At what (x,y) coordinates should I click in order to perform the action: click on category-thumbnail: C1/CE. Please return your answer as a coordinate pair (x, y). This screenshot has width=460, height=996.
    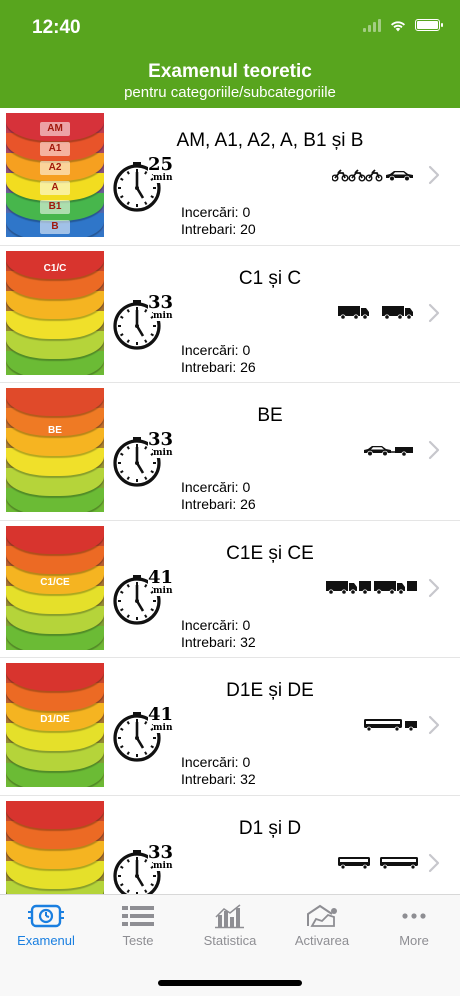
    Looking at the image, I should click on (55, 587).